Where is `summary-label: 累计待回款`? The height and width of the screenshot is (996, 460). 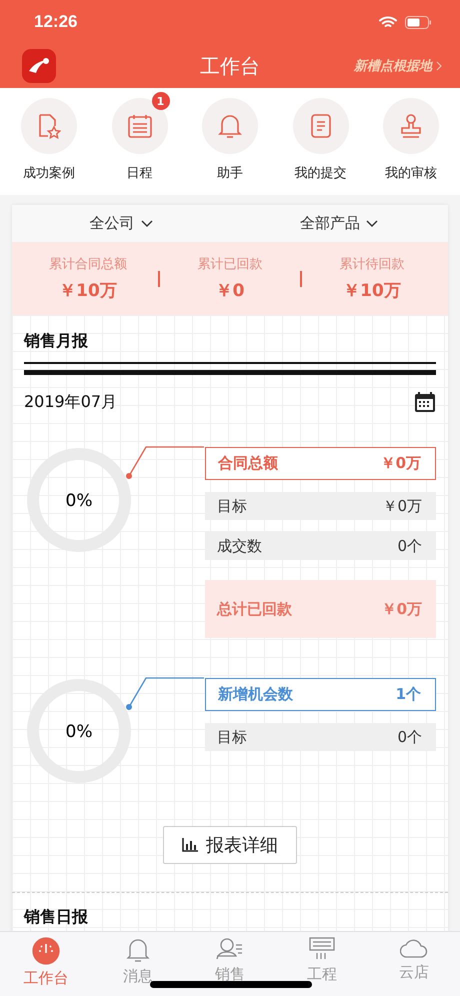
summary-label: 累计待回款 is located at coordinates (372, 264).